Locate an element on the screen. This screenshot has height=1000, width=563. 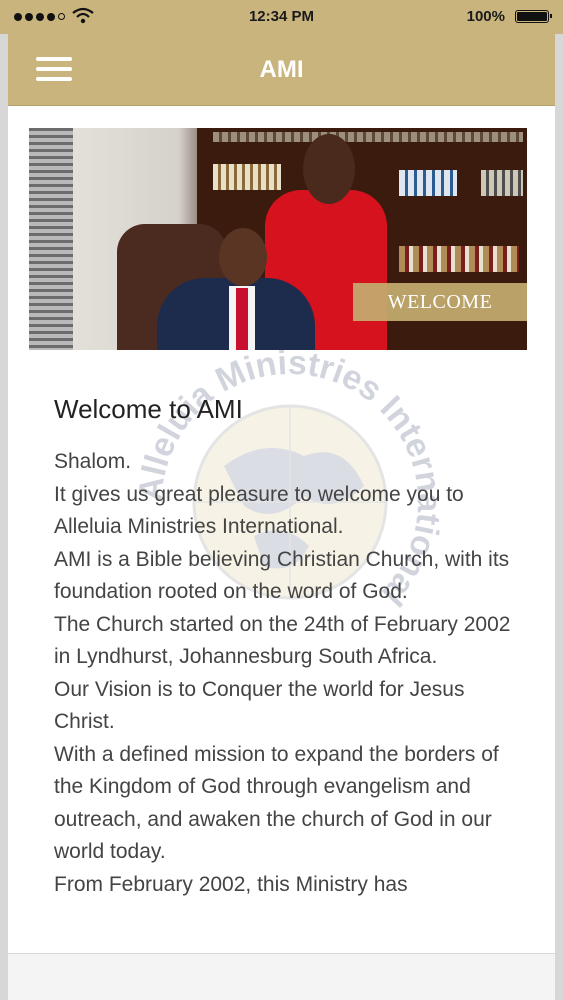
battery-icon is located at coordinates (533, 16).